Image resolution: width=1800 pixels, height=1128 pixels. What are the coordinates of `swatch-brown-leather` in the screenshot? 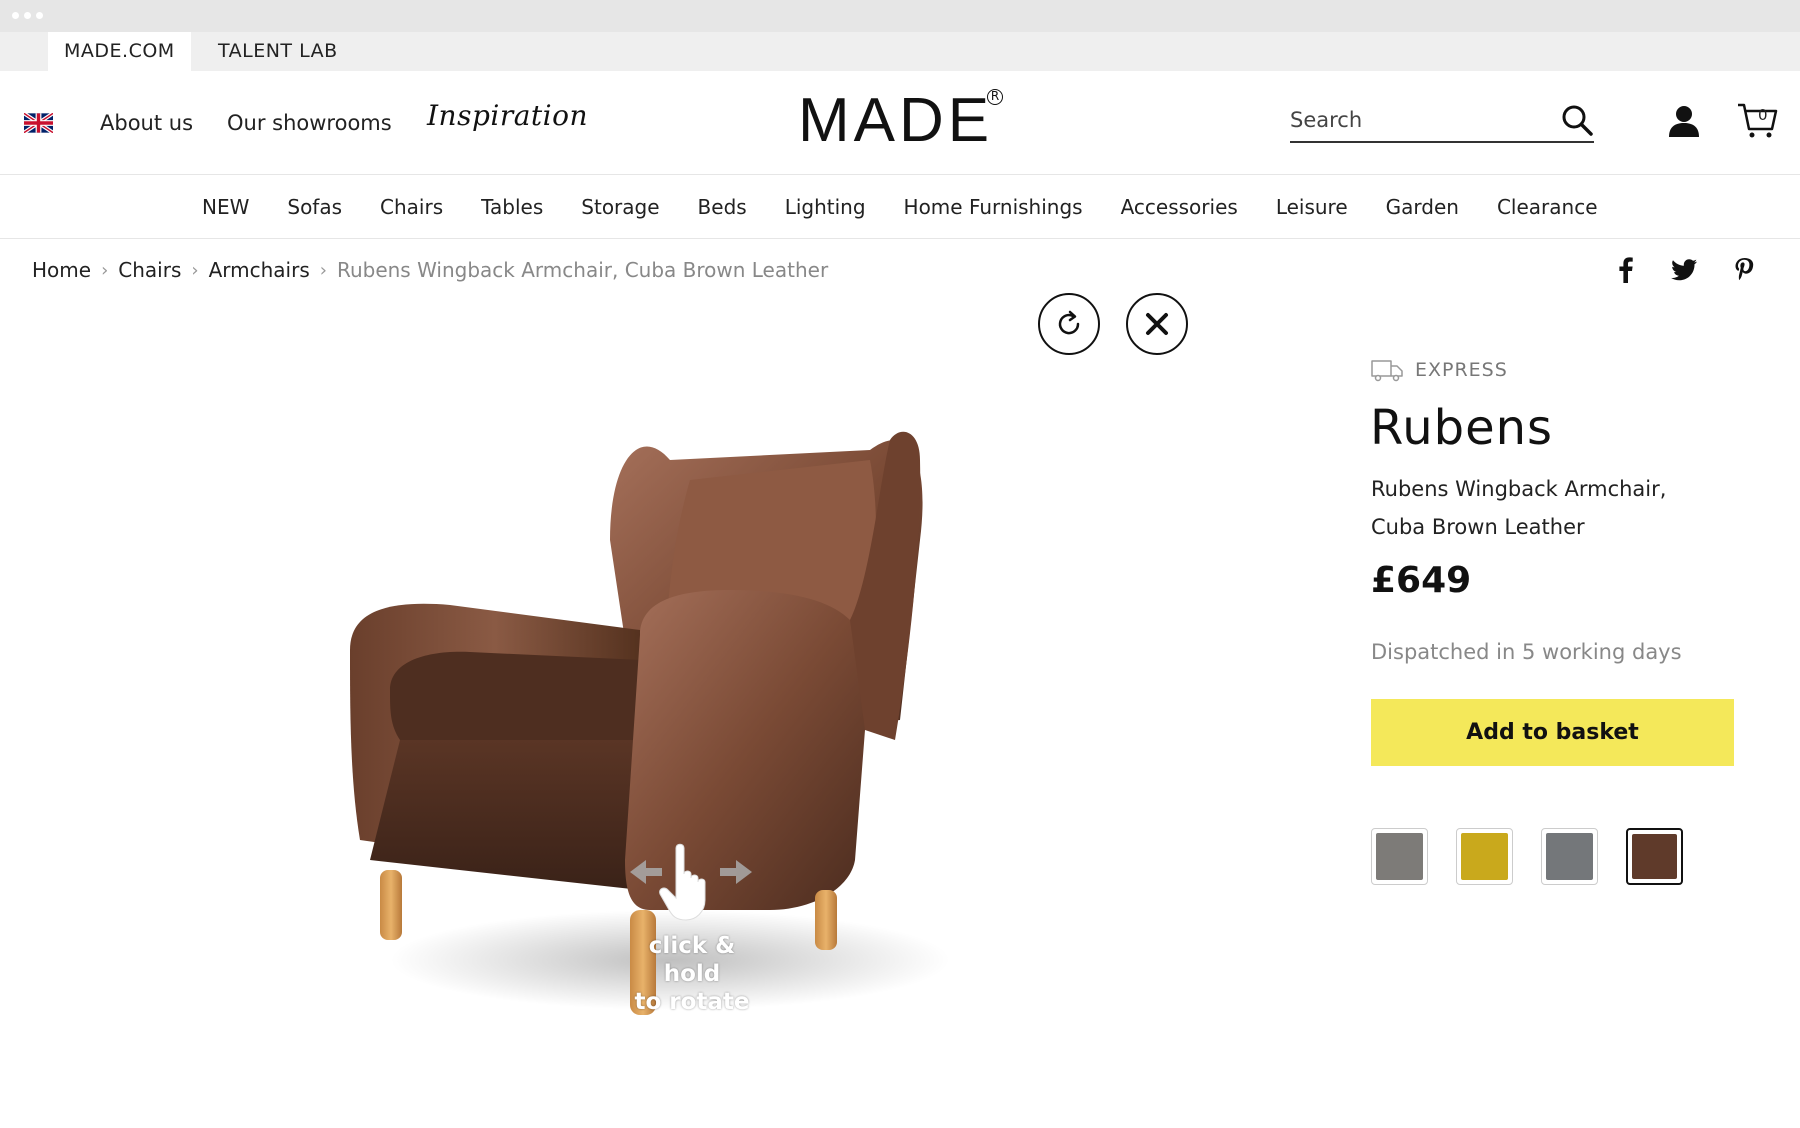 It's located at (1654, 856).